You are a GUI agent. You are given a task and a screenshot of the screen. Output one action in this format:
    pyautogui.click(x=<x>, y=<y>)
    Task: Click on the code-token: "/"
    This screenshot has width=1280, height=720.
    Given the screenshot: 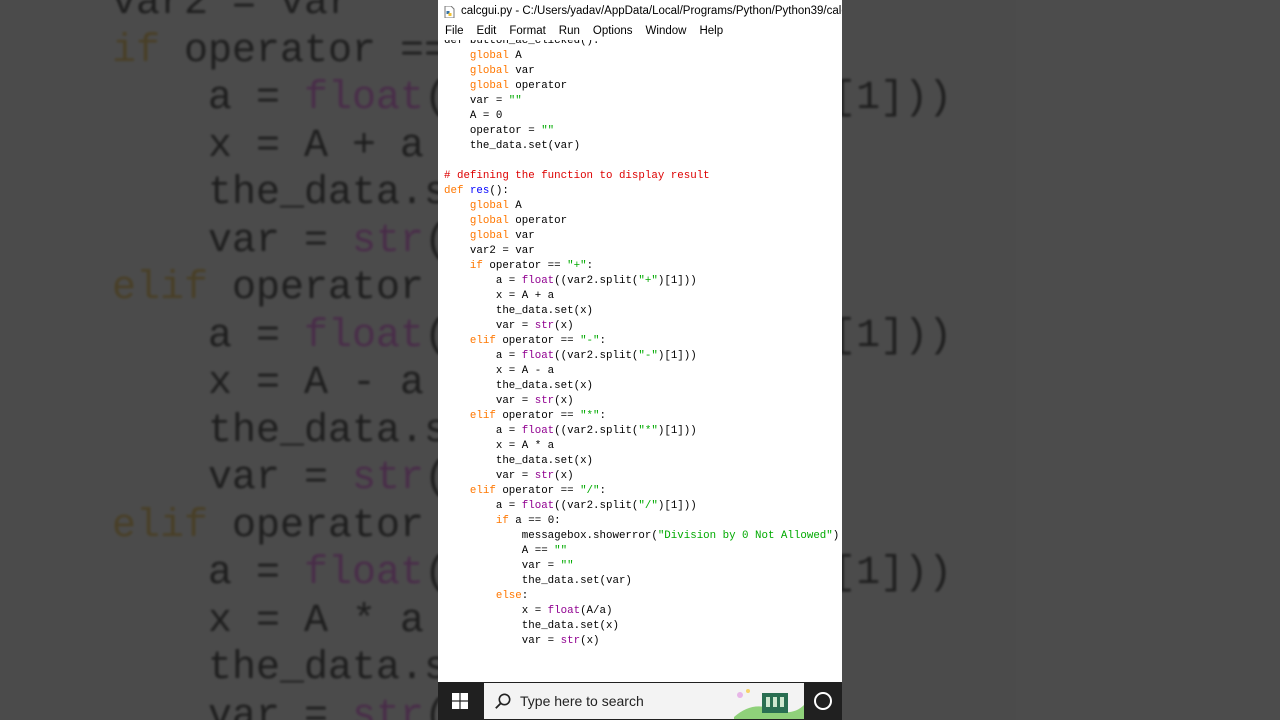 What is the action you would take?
    pyautogui.click(x=590, y=491)
    